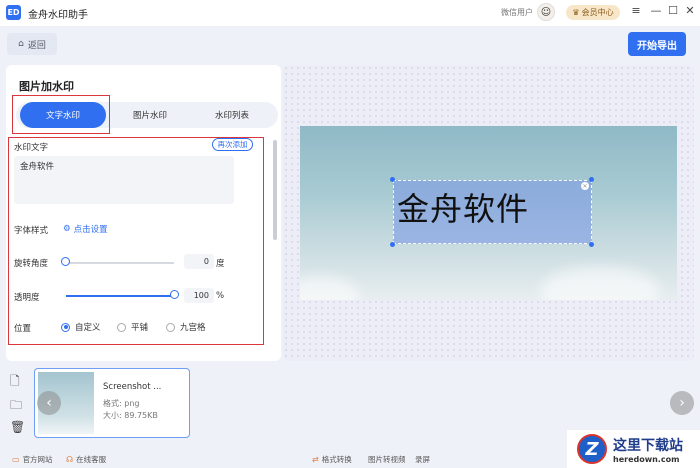 The width and height of the screenshot is (700, 468). Describe the element at coordinates (656, 10) in the screenshot. I see `minimize-button: —` at that location.